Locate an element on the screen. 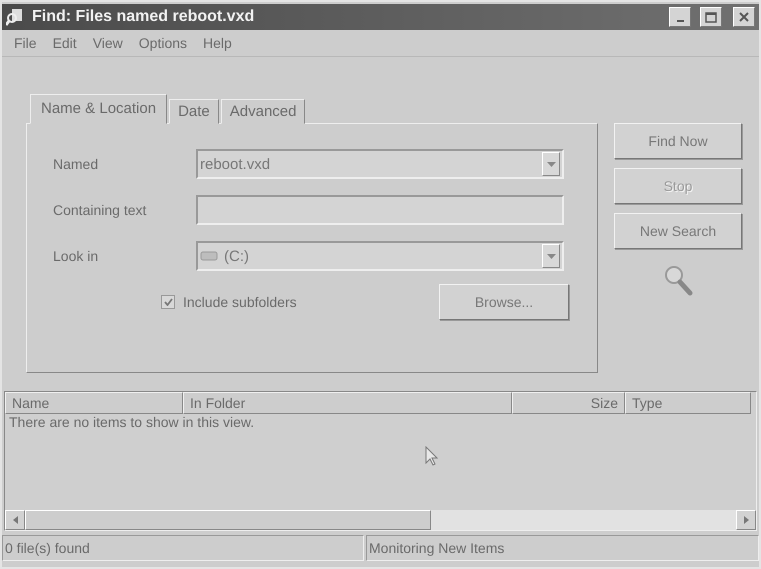 The image size is (761, 569). column-header: In Folder is located at coordinates (347, 403).